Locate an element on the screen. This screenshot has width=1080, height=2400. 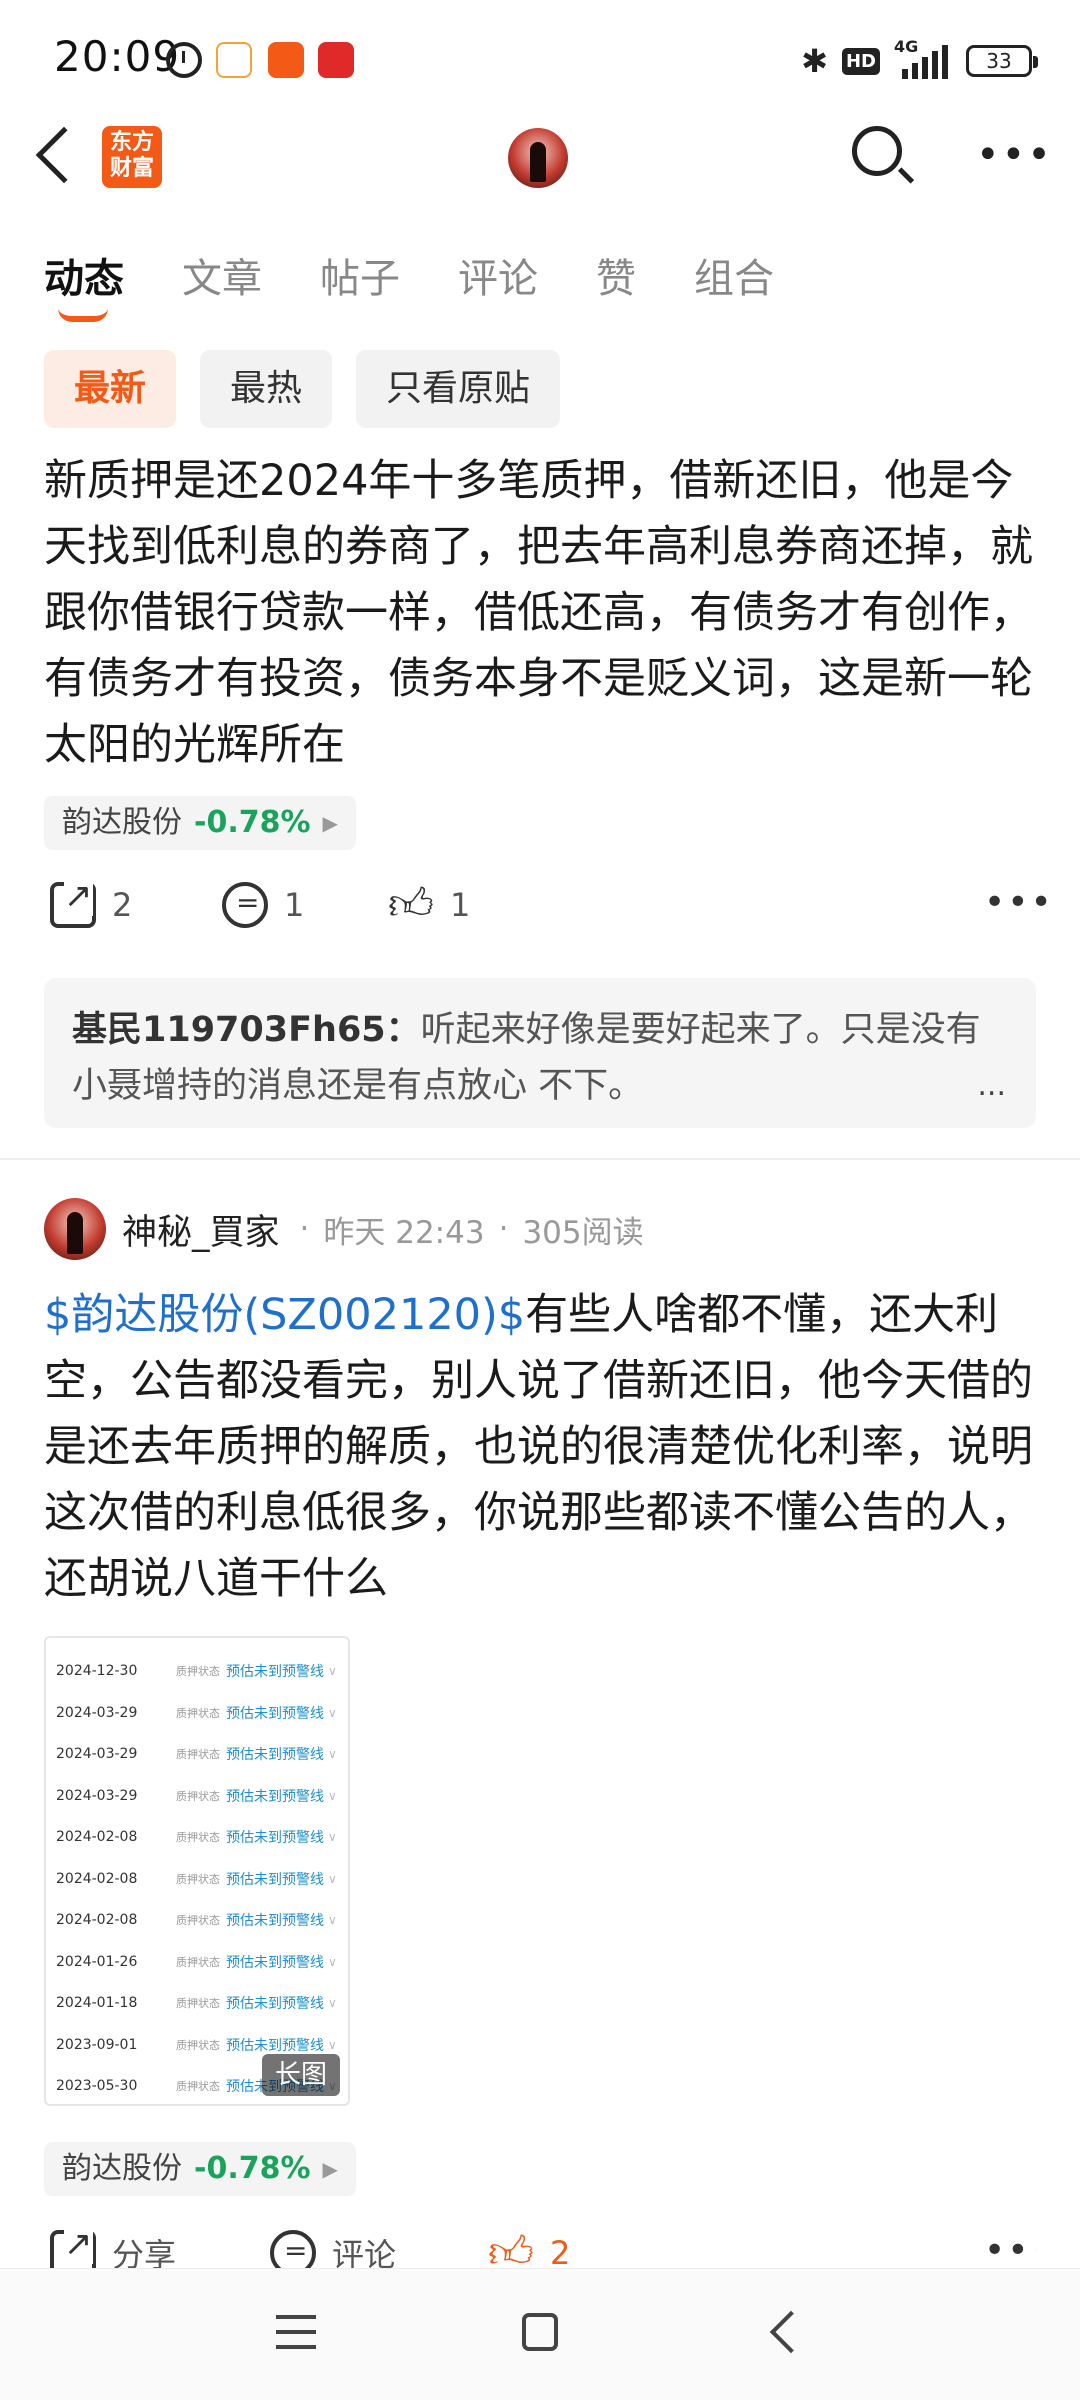
system-nav-bar is located at coordinates (540, 2334).